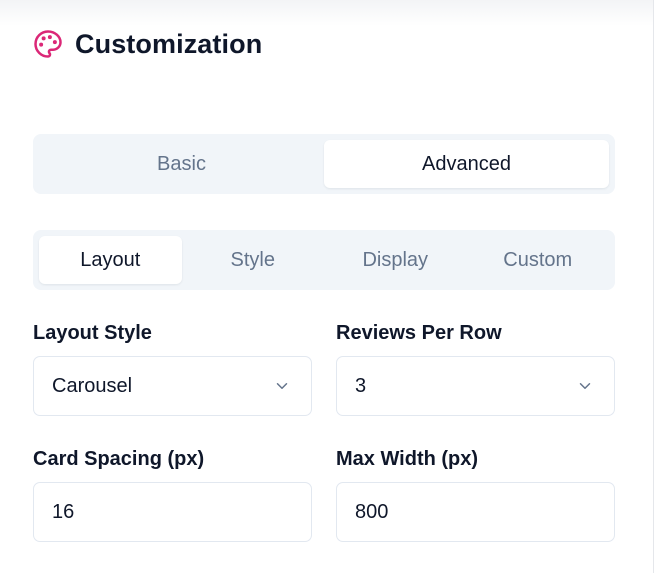 This screenshot has width=654, height=573. Describe the element at coordinates (119, 459) in the screenshot. I see `card-spacing-label: Card Spacing (px)` at that location.